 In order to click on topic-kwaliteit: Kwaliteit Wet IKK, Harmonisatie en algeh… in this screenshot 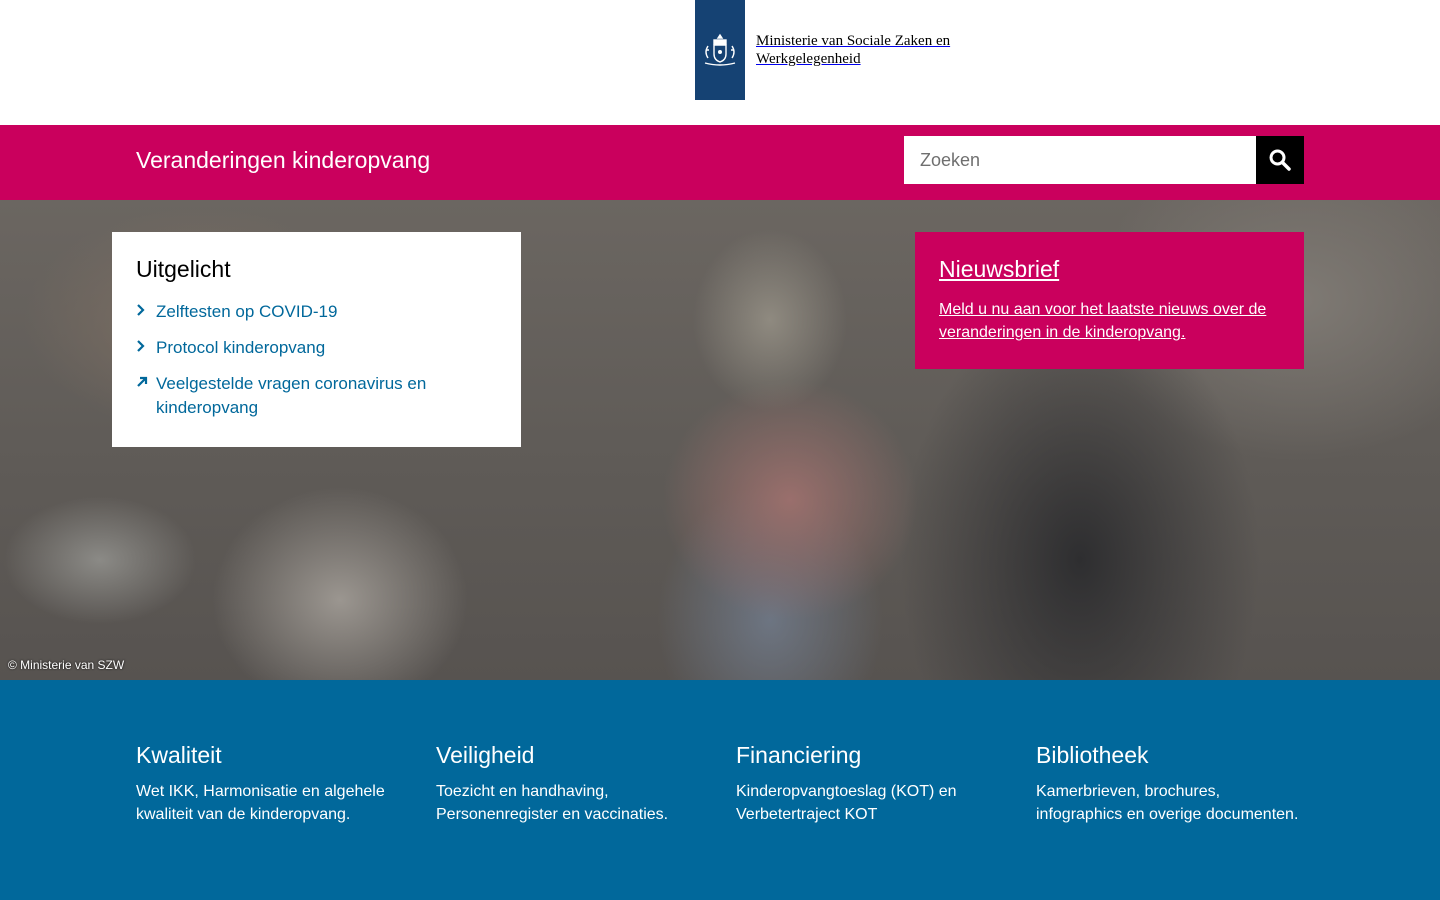, I will do `click(268, 784)`.